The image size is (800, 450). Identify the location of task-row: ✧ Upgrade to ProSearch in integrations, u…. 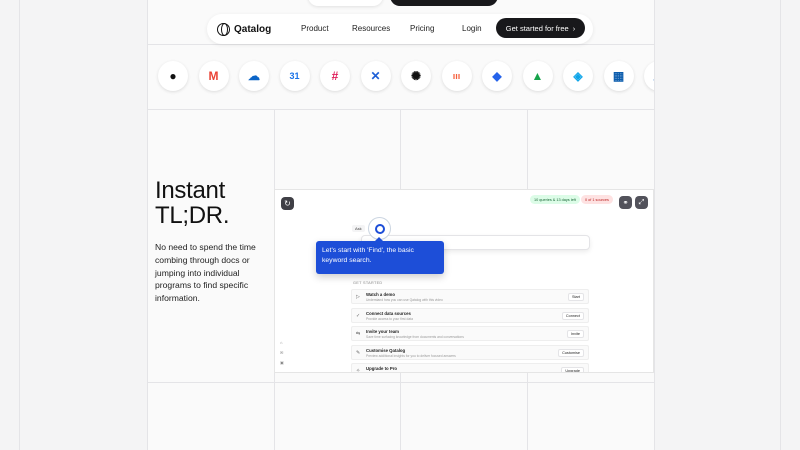
(470, 368).